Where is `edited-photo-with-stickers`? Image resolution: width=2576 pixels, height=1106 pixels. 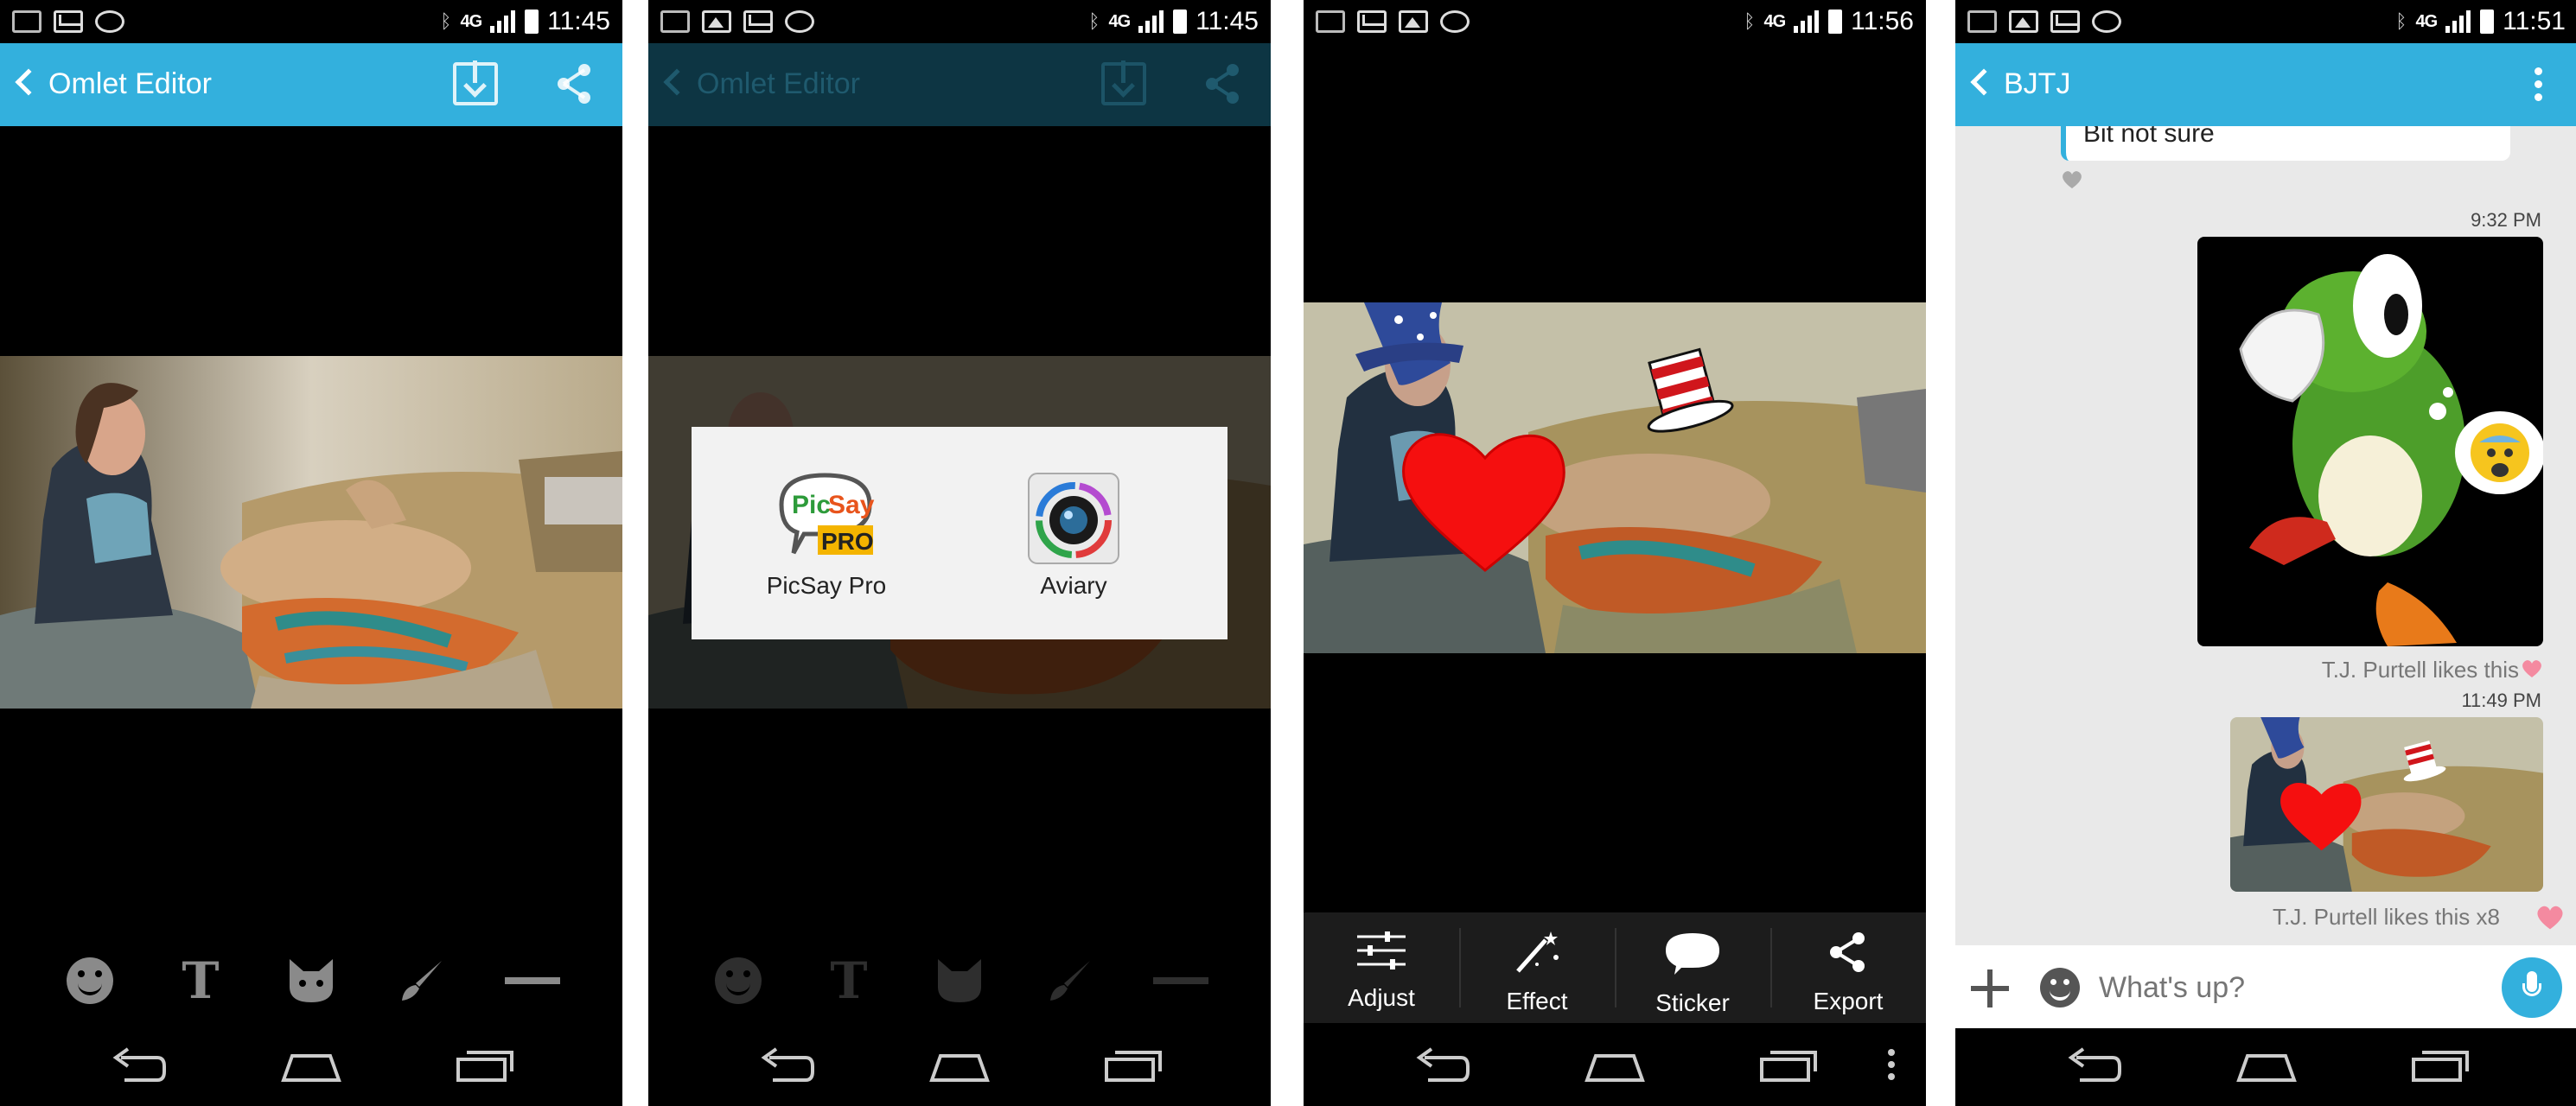 edited-photo-with-stickers is located at coordinates (1615, 477).